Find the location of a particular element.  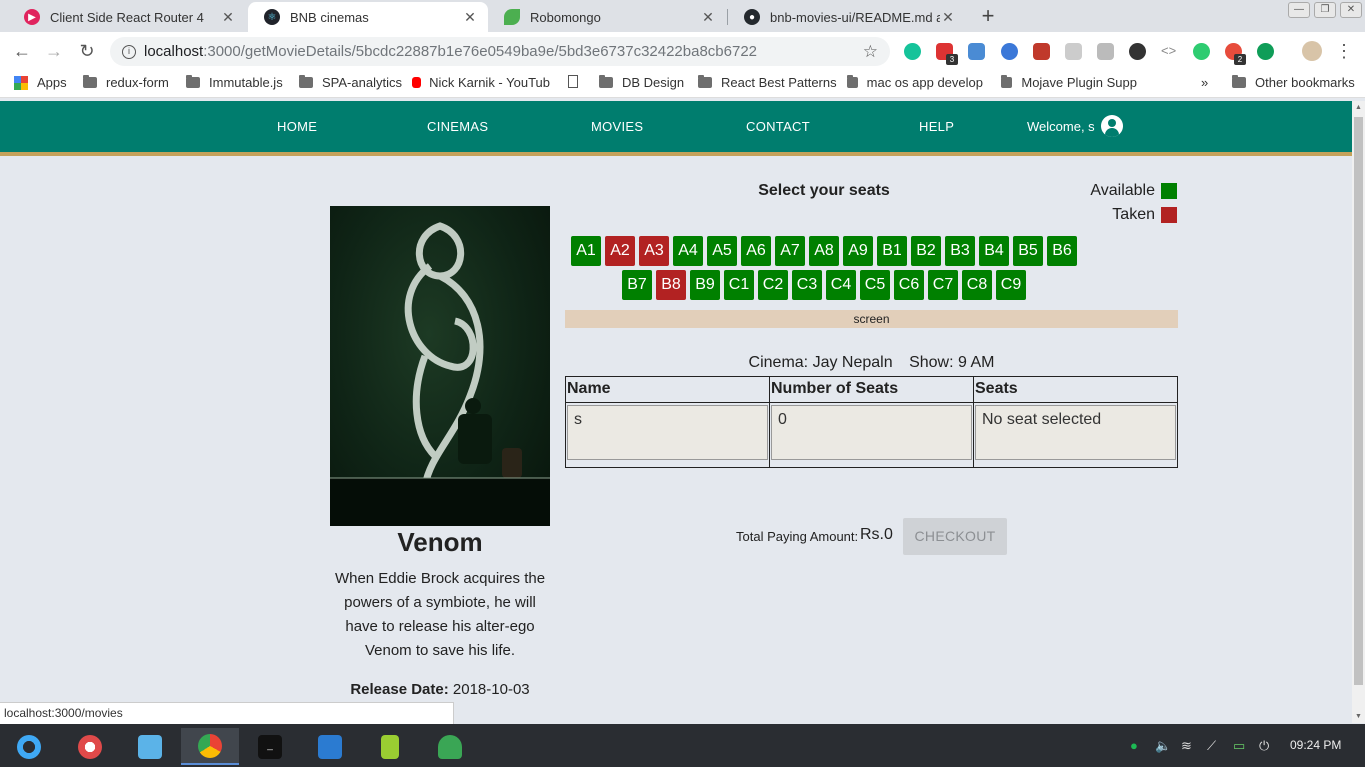

reload-button: ↻ is located at coordinates (87, 52).